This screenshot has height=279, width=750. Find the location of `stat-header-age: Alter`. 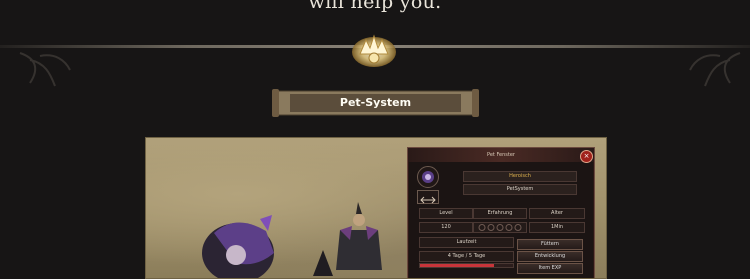

stat-header-age: Alter is located at coordinates (557, 213).